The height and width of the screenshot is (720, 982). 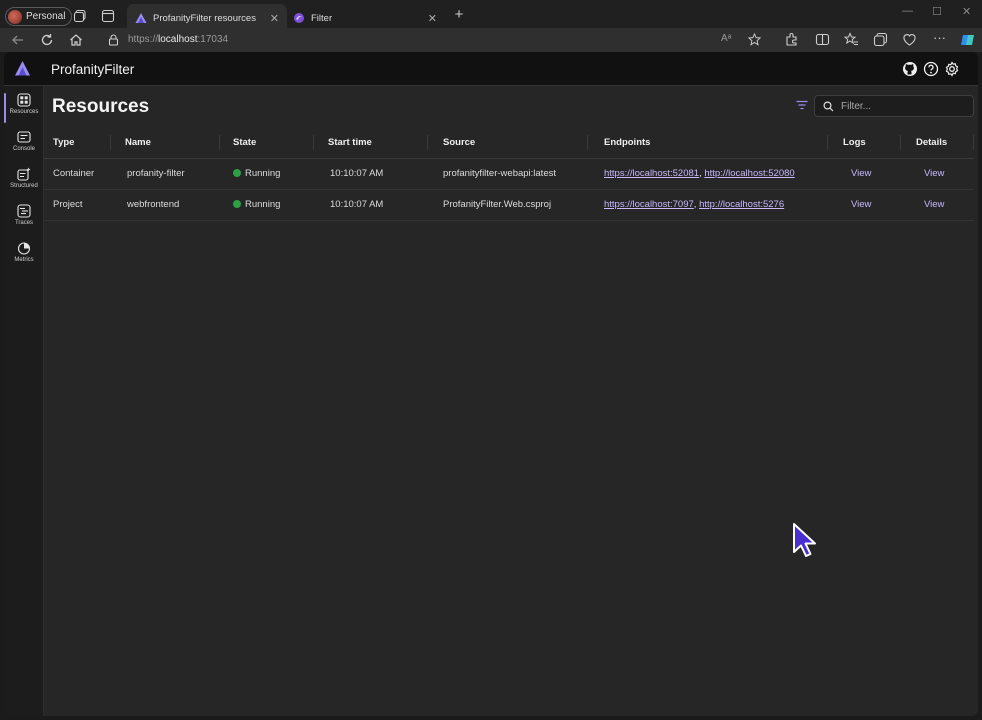 I want to click on aspire-logo-icon, so click(x=22, y=68).